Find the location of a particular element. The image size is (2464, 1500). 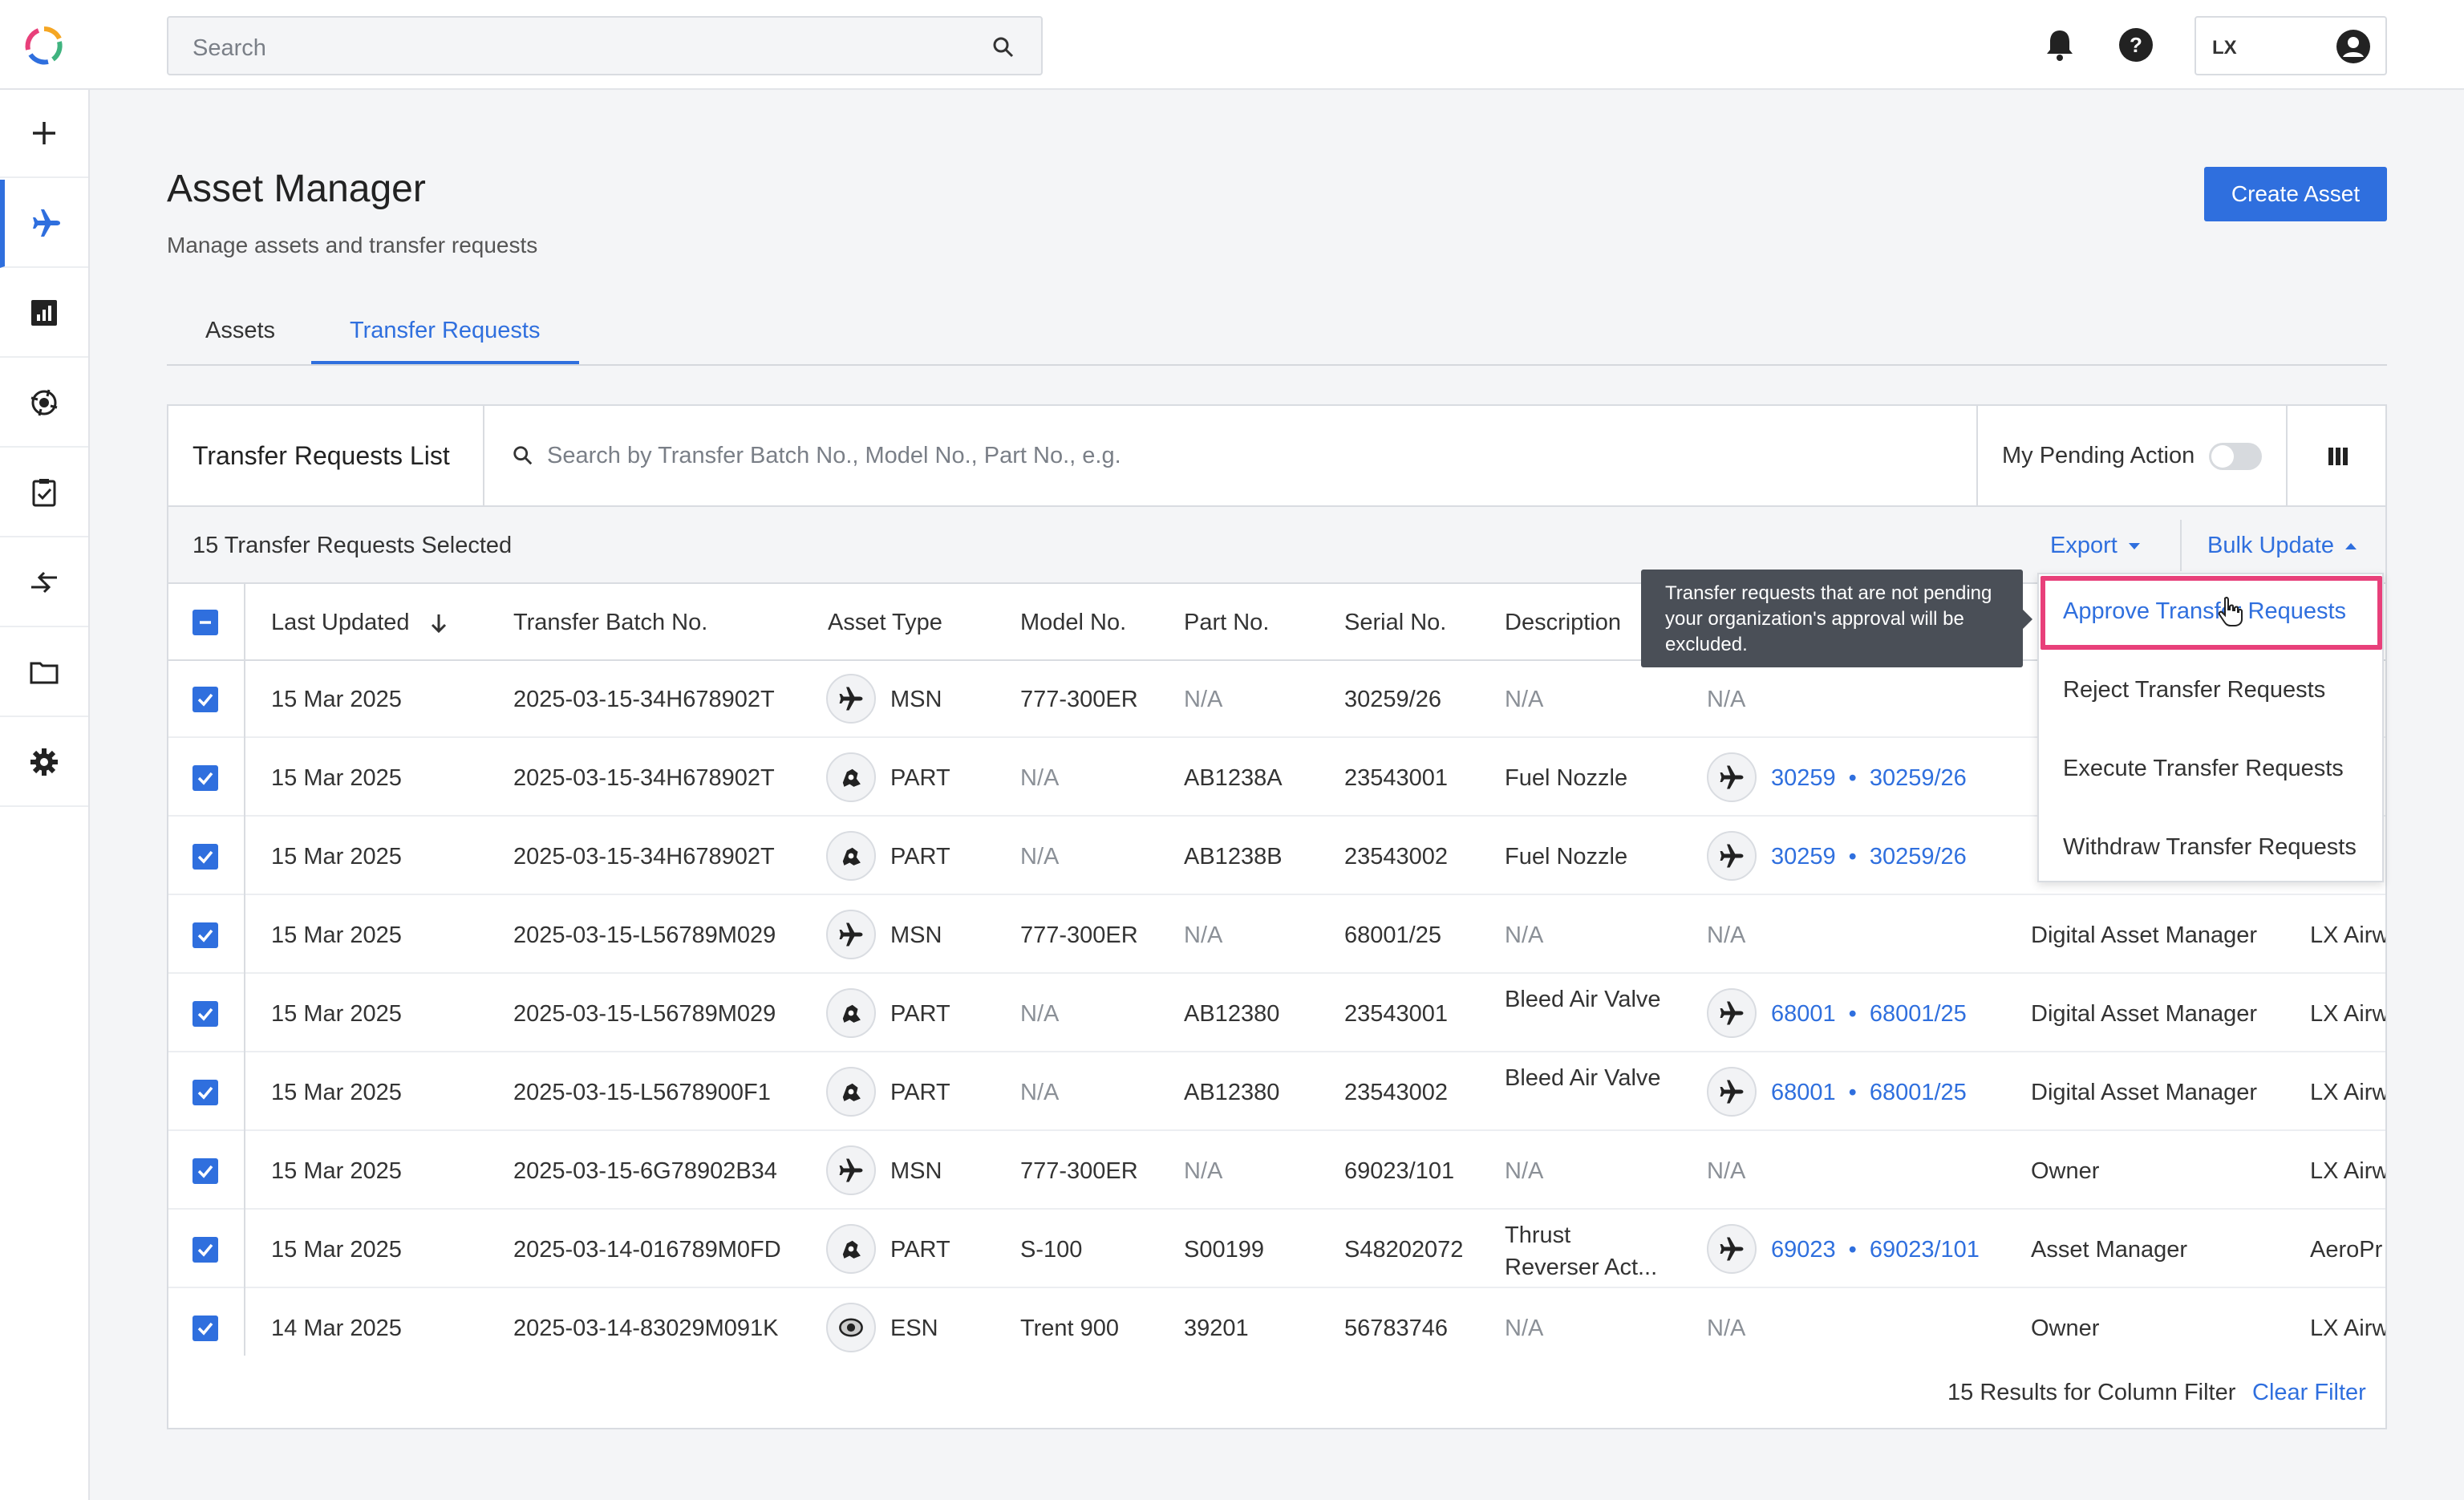

sidebar-item-transfers is located at coordinates (44, 583).